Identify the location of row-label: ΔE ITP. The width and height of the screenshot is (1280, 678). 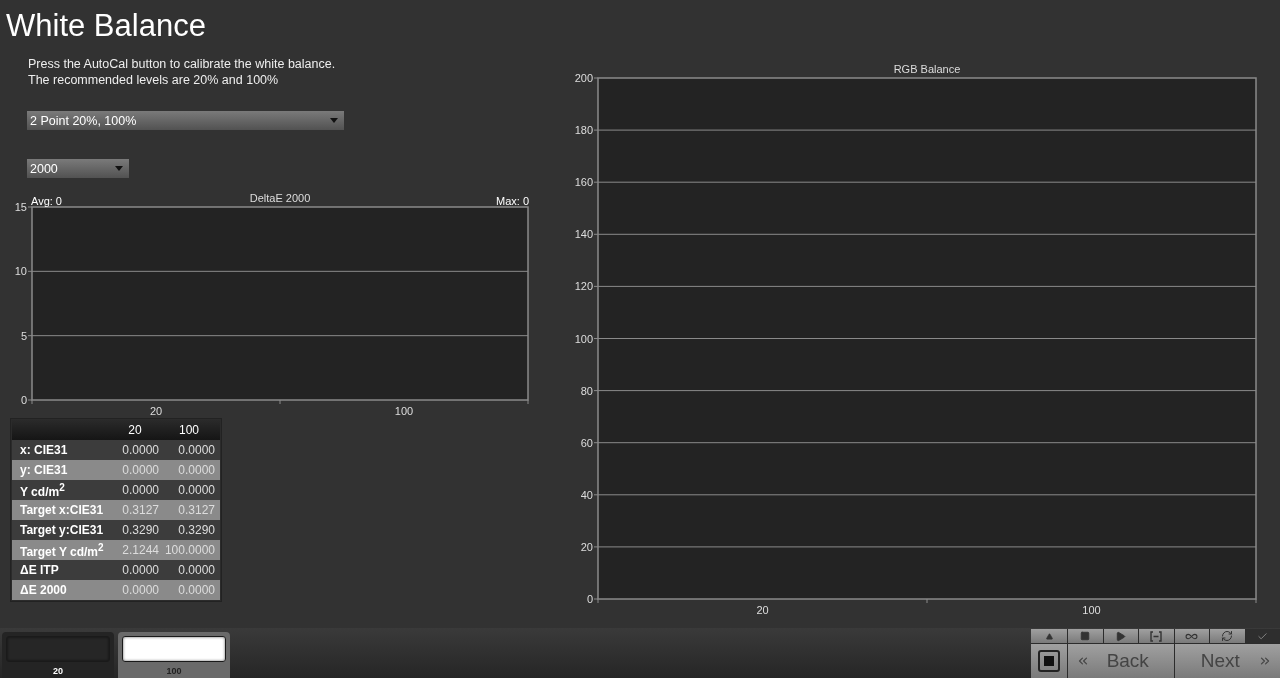
(39, 570).